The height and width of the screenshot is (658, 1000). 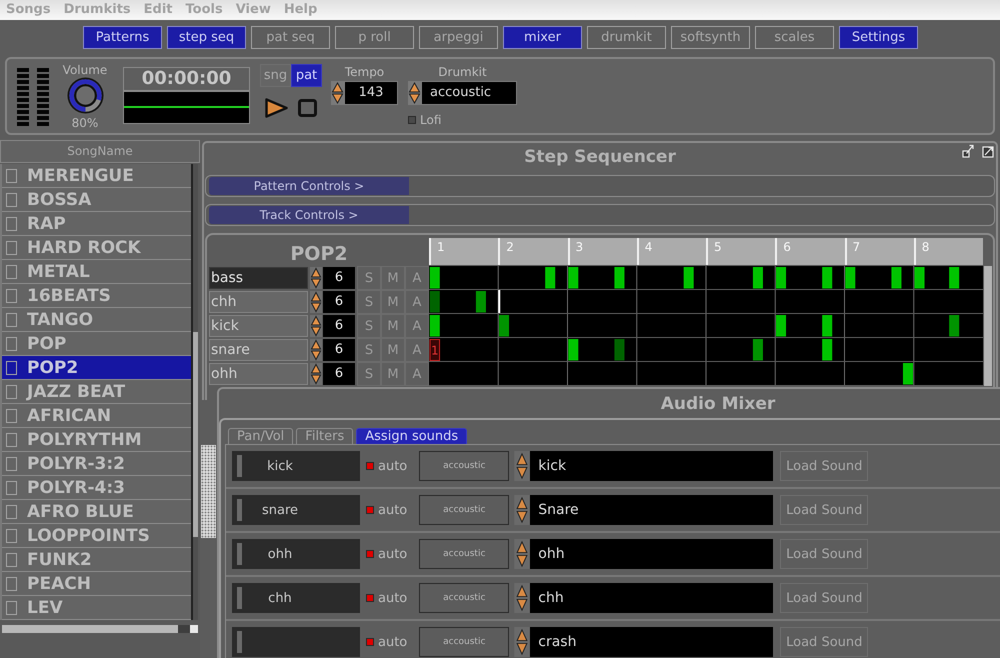 I want to click on view-tab: p roll, so click(x=374, y=37).